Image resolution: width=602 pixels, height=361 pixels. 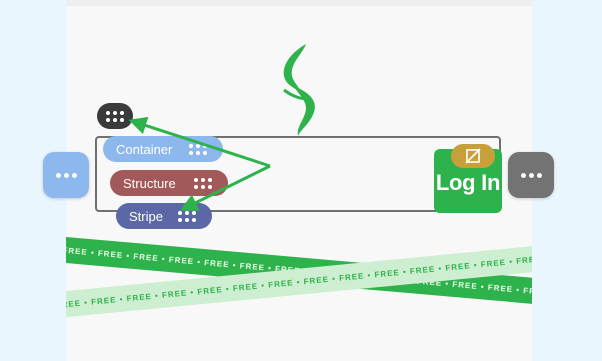 I want to click on container-chip-label: Container, so click(x=144, y=149).